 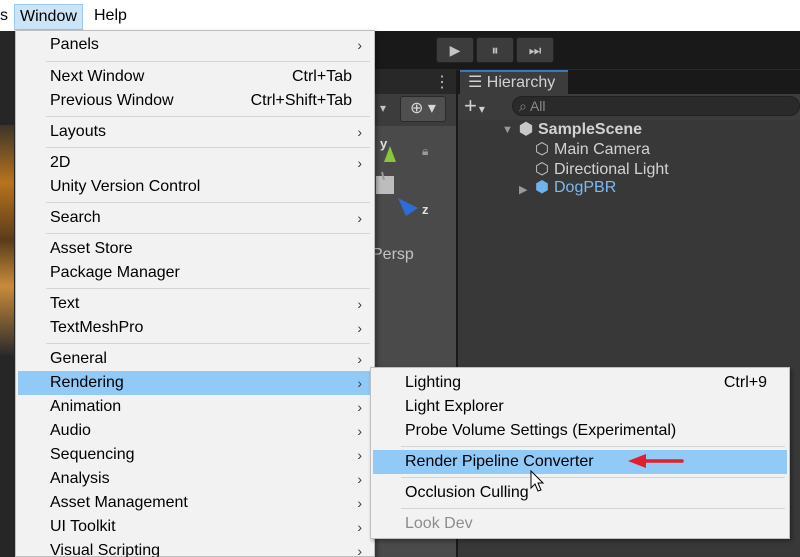 What do you see at coordinates (195, 527) in the screenshot?
I see `menu-item-ui-toolkit: UI Toolkit ›` at bounding box center [195, 527].